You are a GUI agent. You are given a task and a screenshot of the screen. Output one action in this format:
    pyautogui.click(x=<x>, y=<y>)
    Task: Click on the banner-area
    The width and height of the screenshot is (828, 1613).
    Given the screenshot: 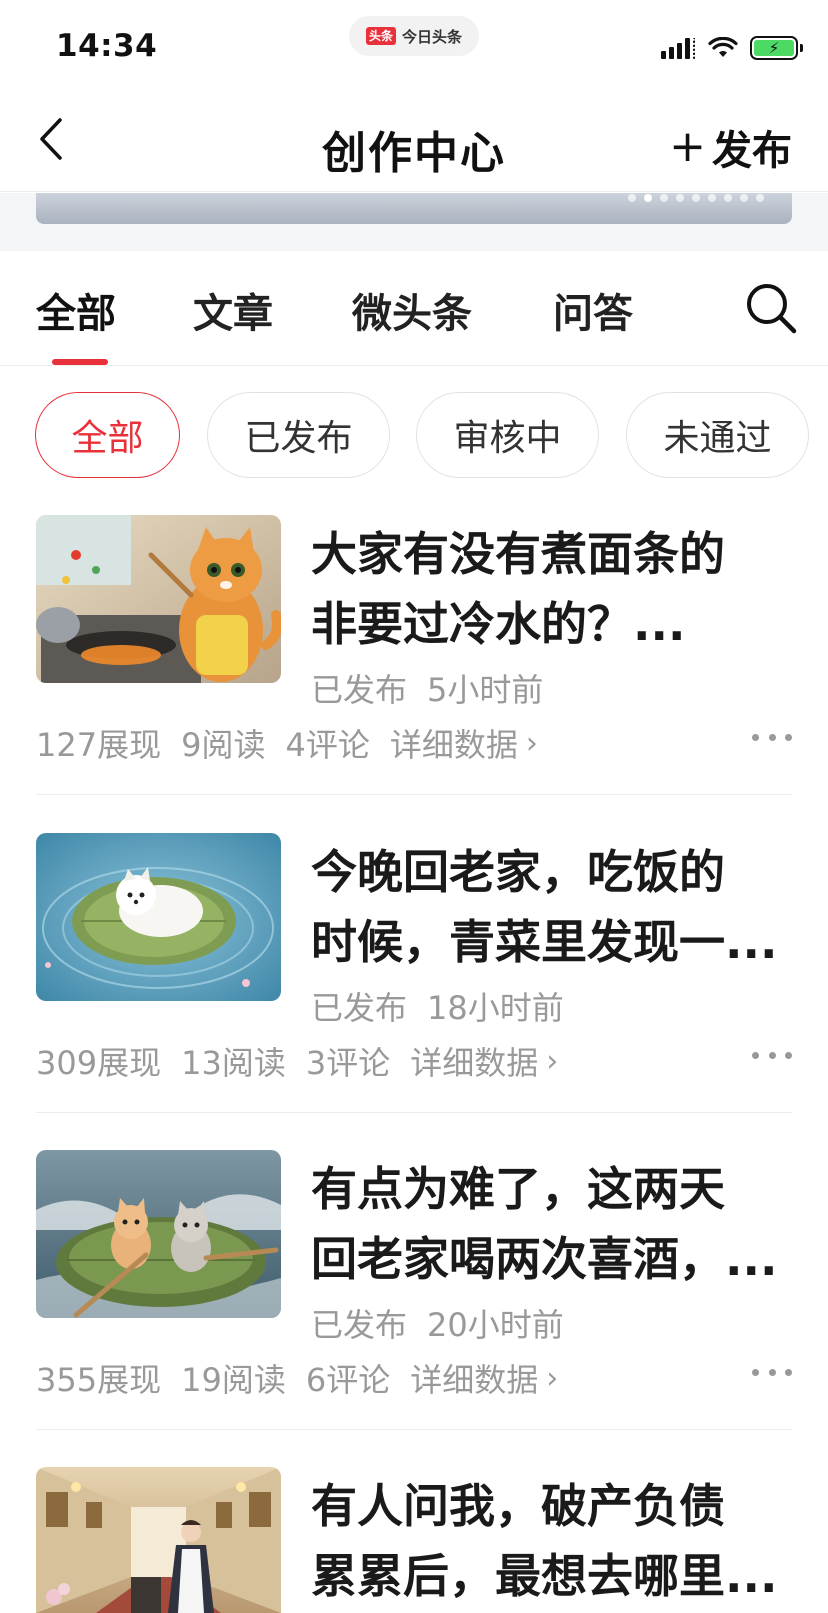 What is the action you would take?
    pyautogui.click(x=414, y=222)
    